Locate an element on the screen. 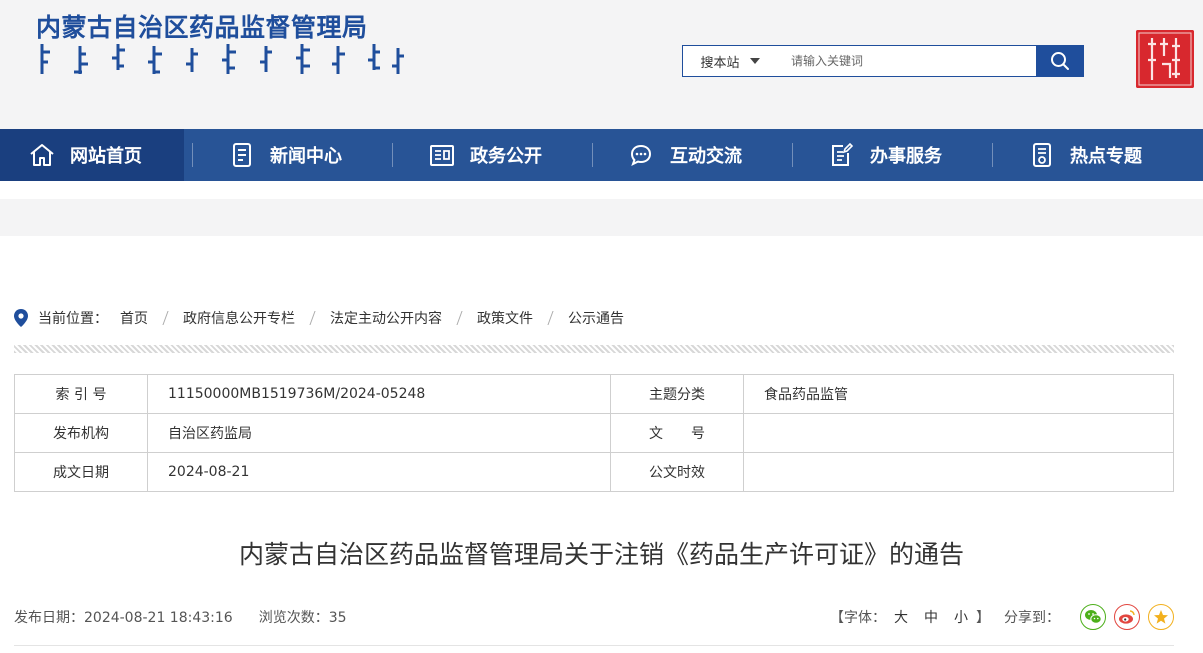 Image resolution: width=1203 pixels, height=653 pixels. font-size-medium-button: 中 is located at coordinates (931, 617).